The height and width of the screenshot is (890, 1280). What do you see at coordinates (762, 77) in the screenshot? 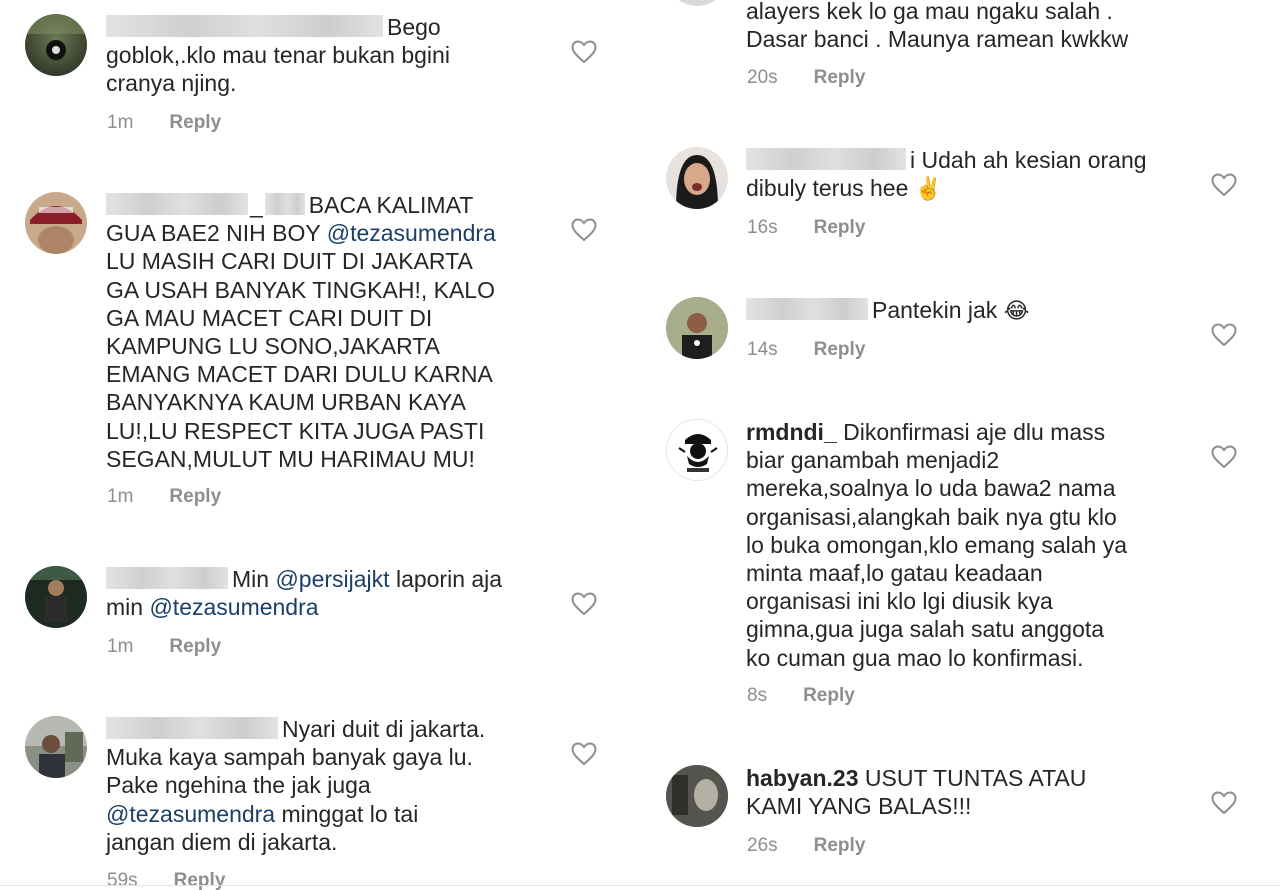
I see `timestamp: 20s` at bounding box center [762, 77].